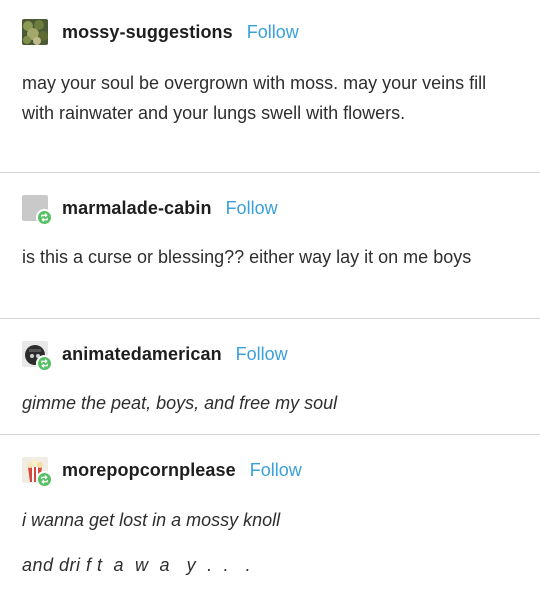 This screenshot has width=540, height=590. What do you see at coordinates (35, 32) in the screenshot?
I see `moss-avatar-icon` at bounding box center [35, 32].